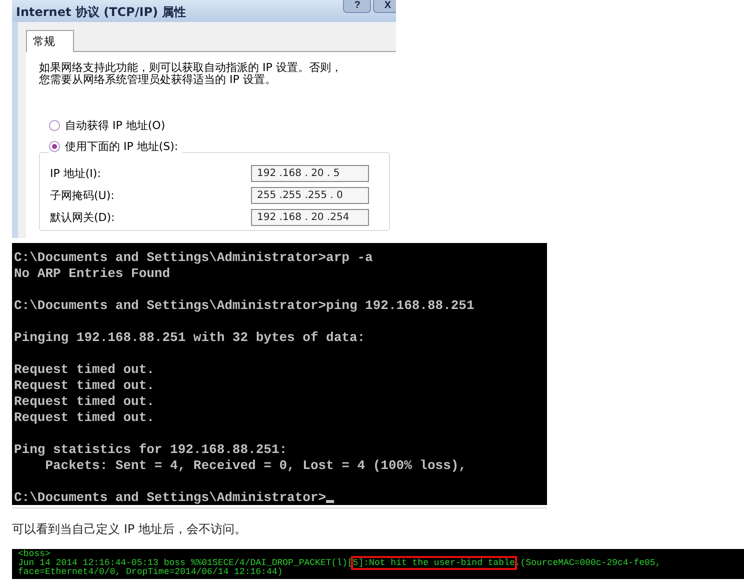 Image resolution: width=744 pixels, height=584 pixels. What do you see at coordinates (82, 217) in the screenshot?
I see `field-label: 默认网关(D):` at bounding box center [82, 217].